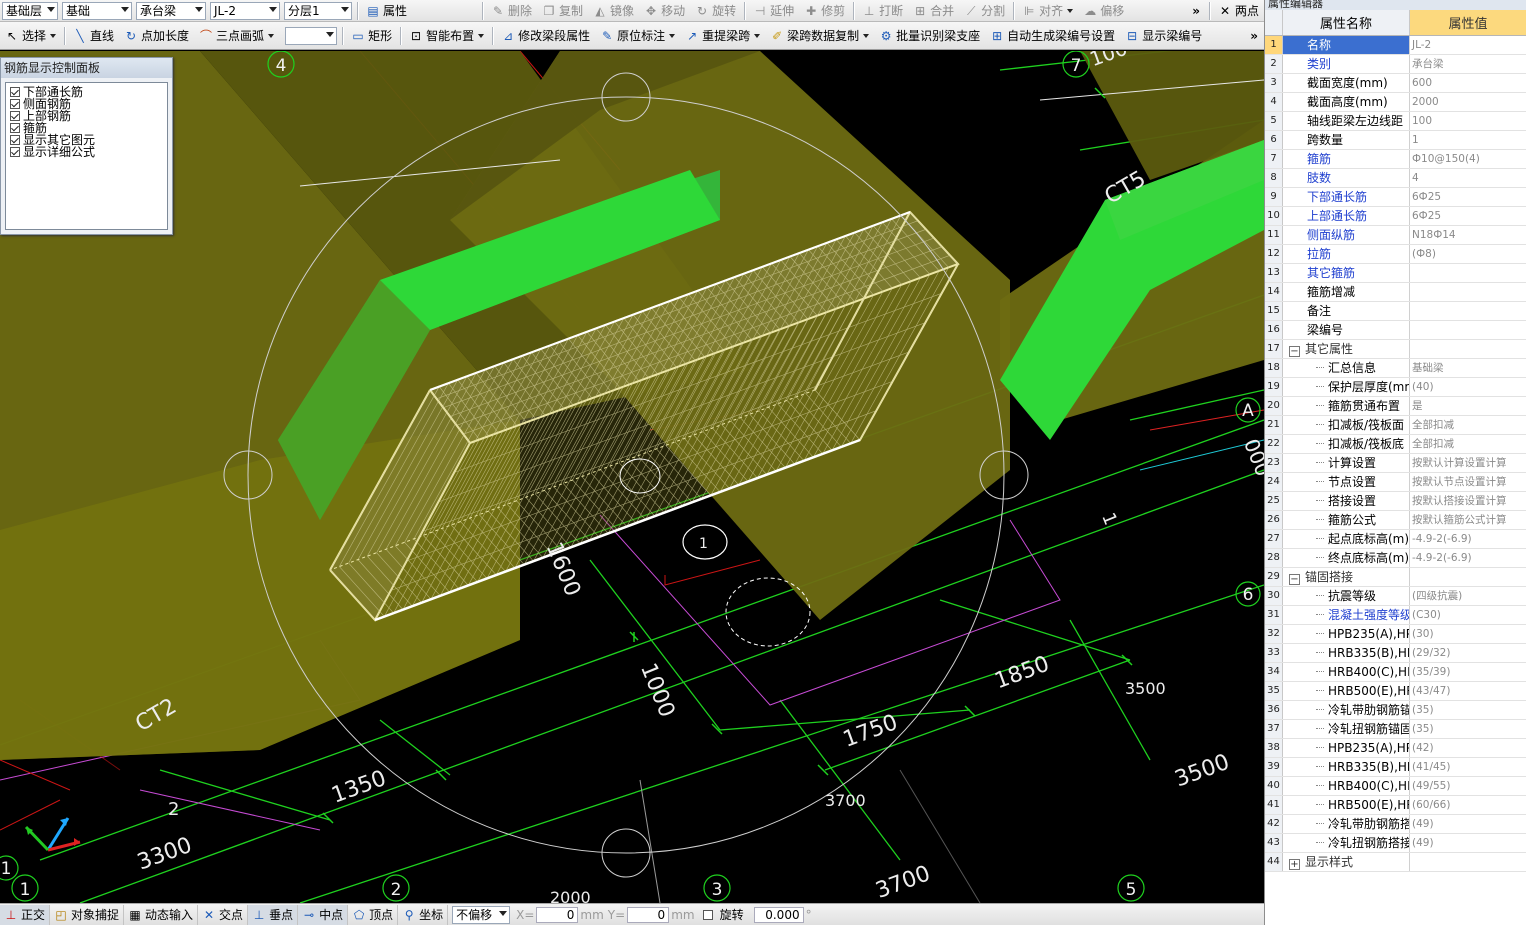  What do you see at coordinates (1468, 767) in the screenshot?
I see `property-value: (41/45)` at bounding box center [1468, 767].